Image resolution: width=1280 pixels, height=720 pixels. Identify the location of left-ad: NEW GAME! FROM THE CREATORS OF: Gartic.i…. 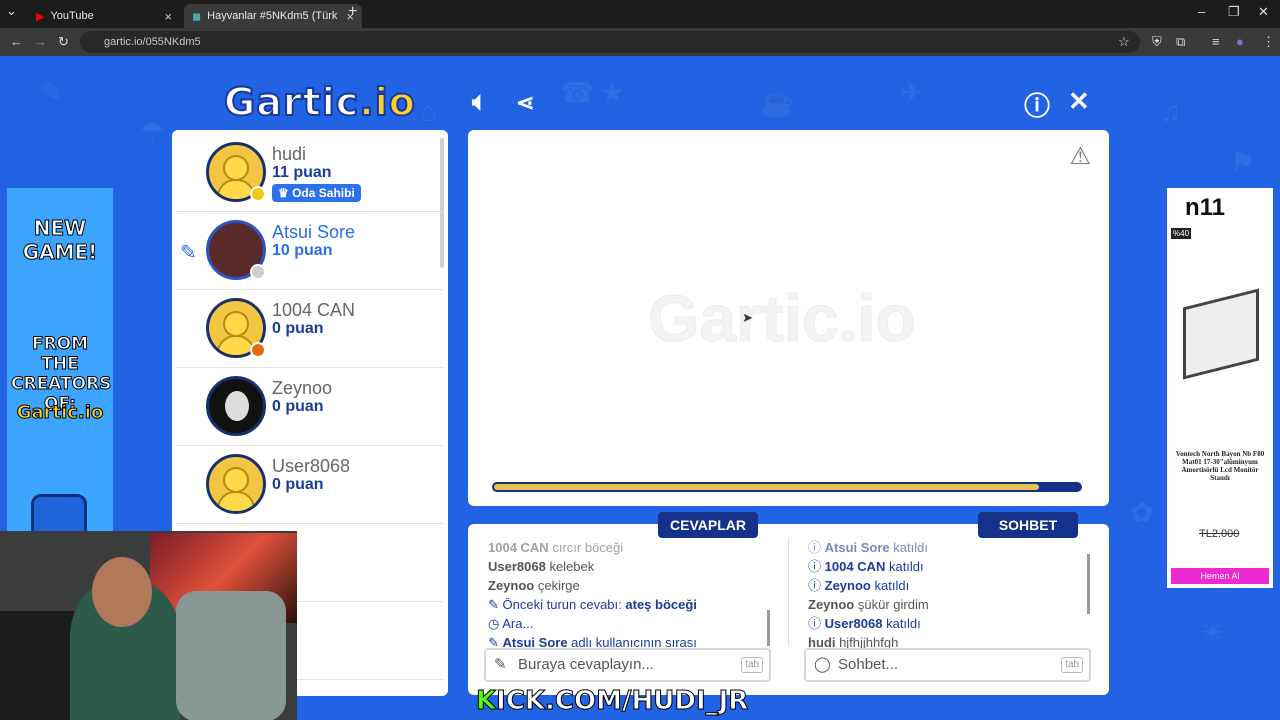
(60, 361).